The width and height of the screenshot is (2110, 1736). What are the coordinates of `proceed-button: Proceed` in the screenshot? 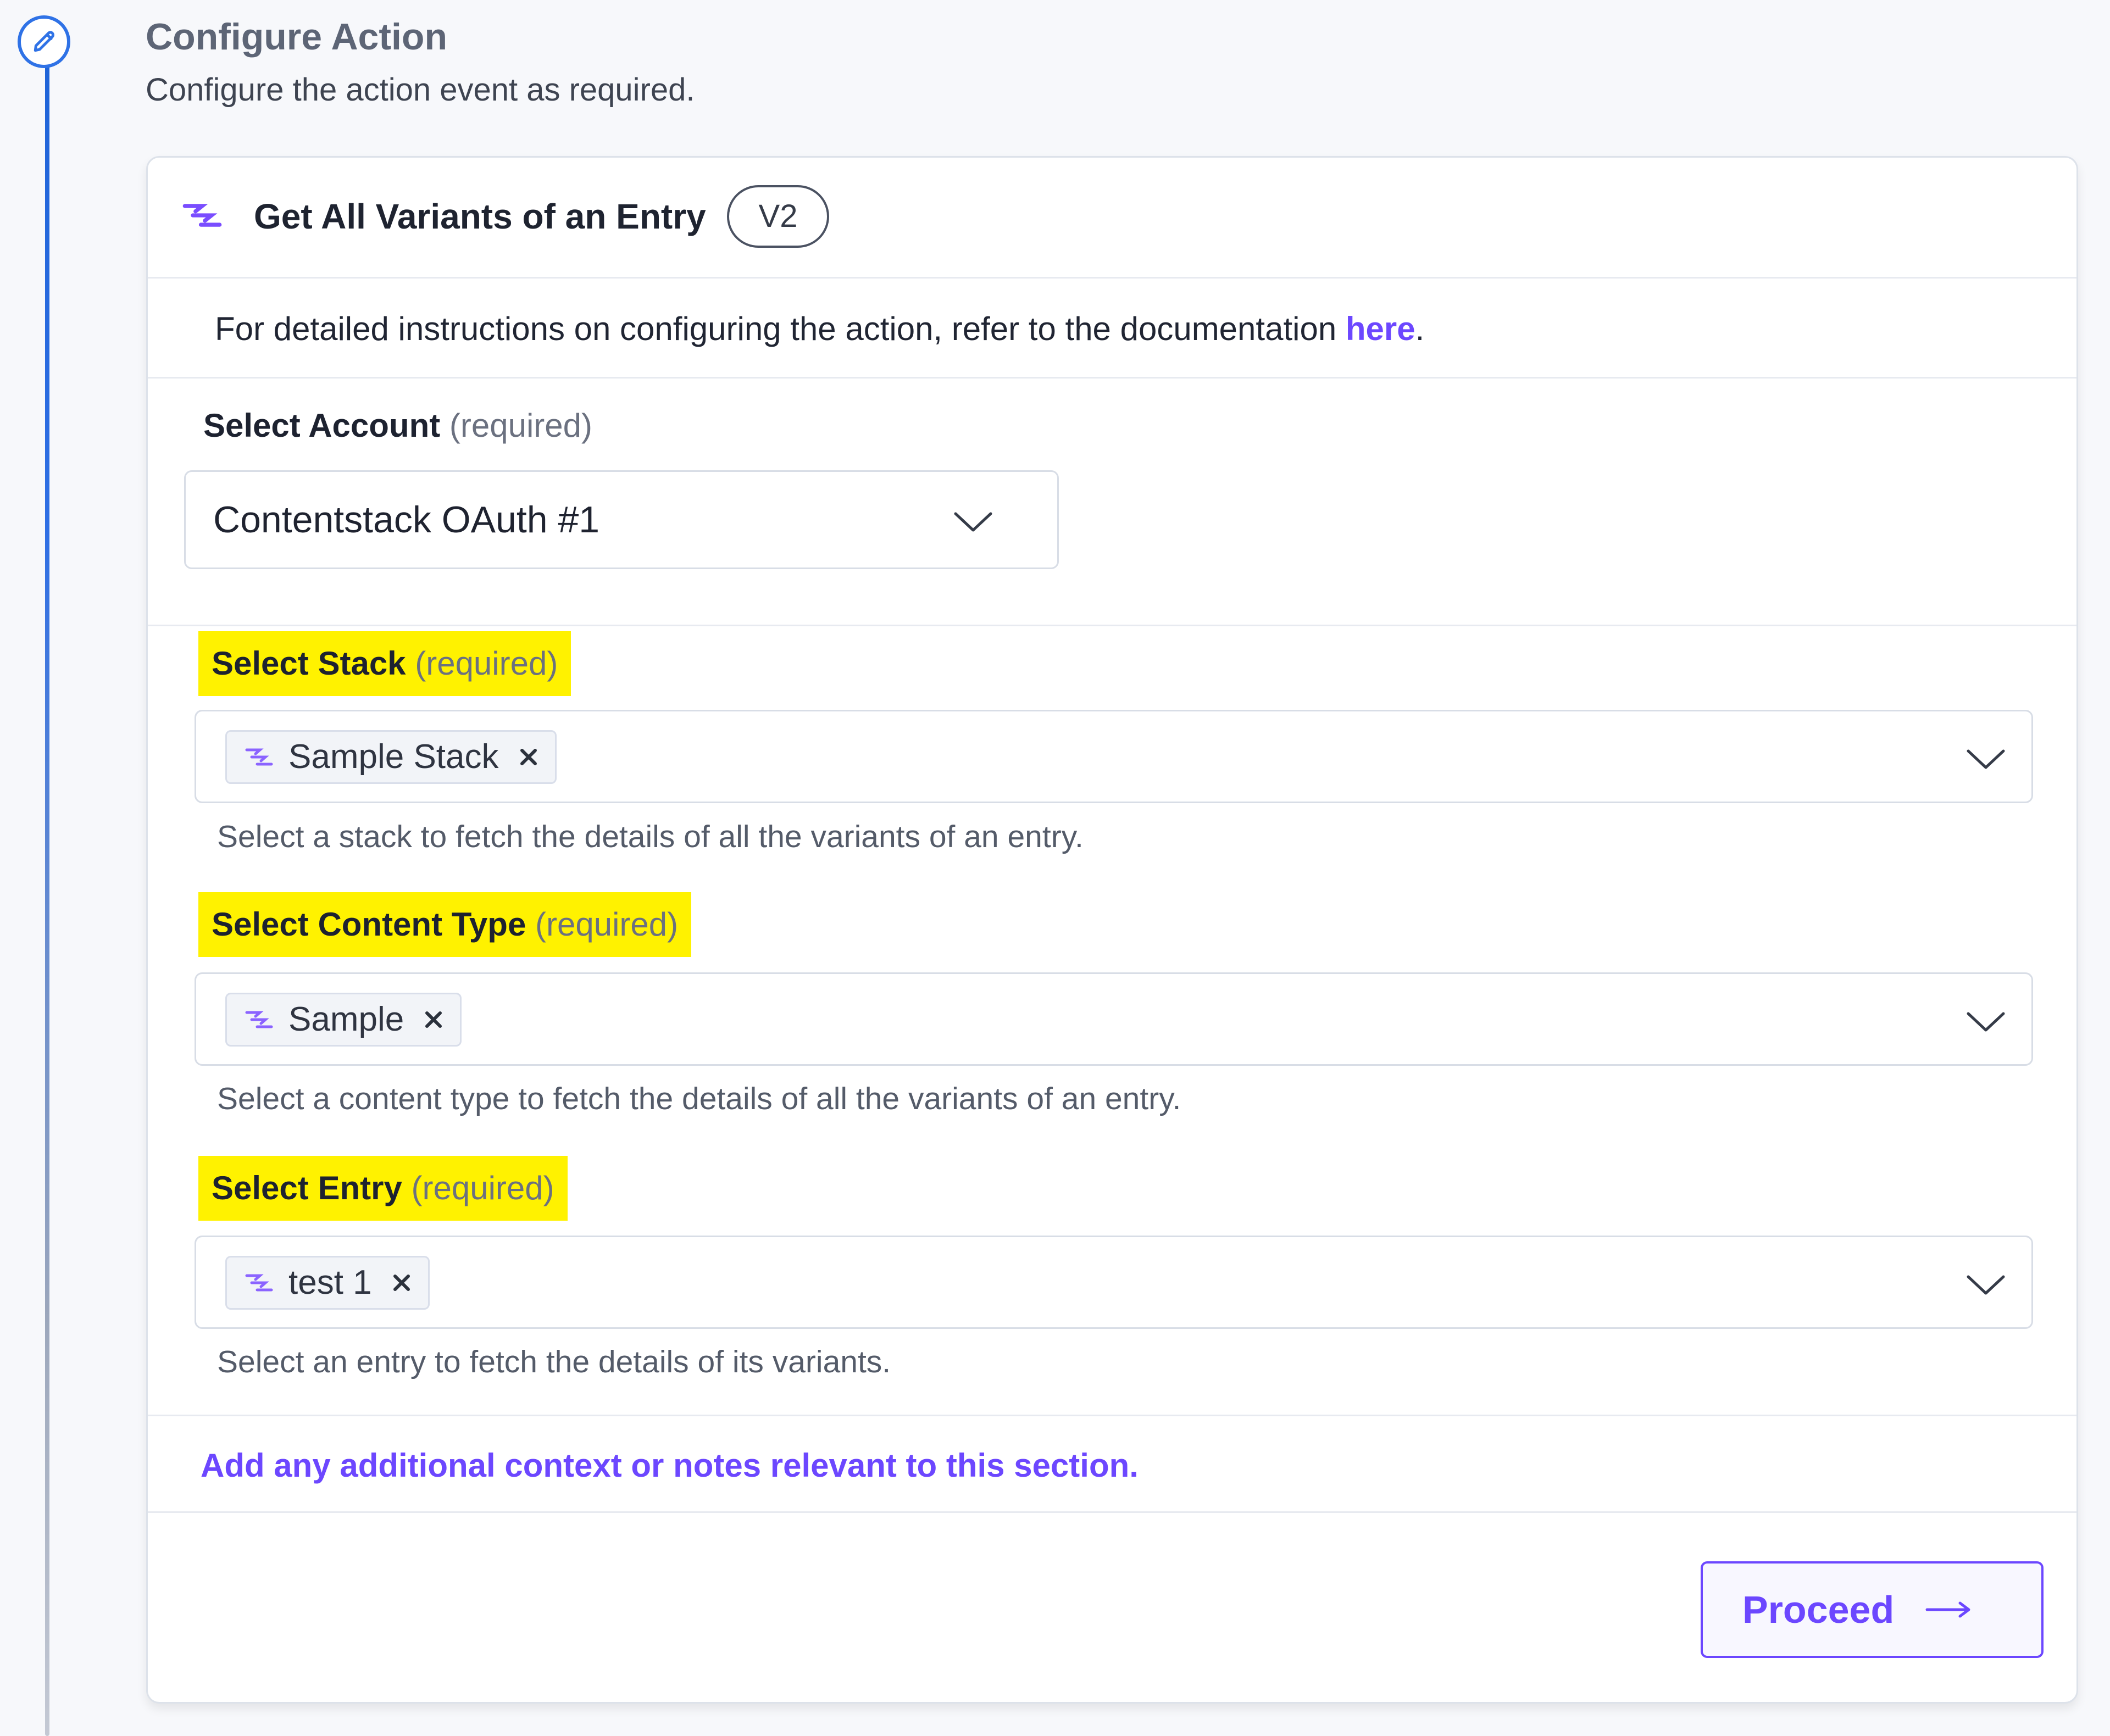 It's located at (1872, 1609).